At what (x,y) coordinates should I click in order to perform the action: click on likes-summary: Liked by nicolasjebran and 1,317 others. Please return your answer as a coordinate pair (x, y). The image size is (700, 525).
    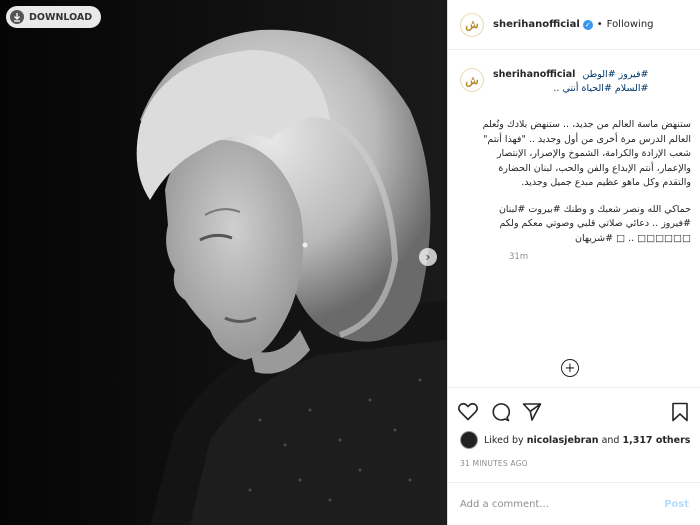
    Looking at the image, I should click on (575, 440).